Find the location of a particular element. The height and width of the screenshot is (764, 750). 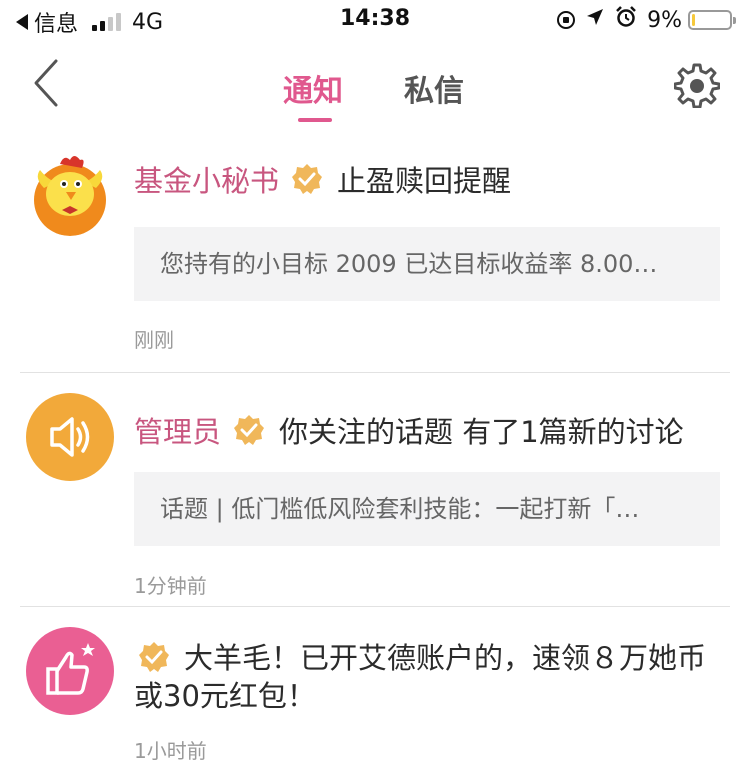

thumbs-up-icon is located at coordinates (70, 669).